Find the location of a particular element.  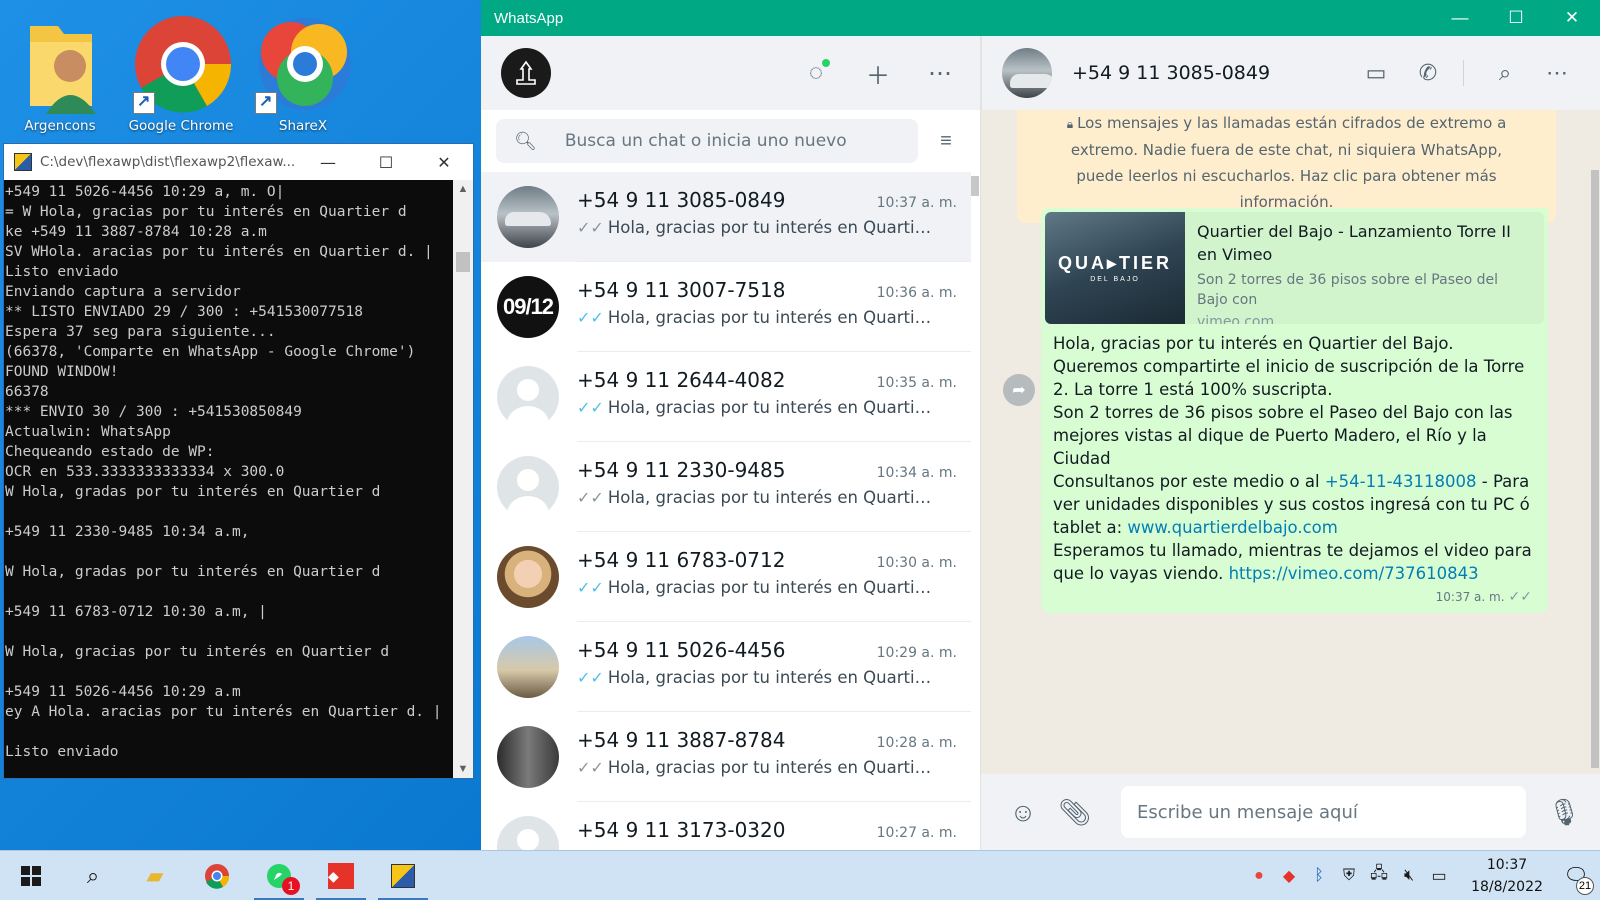

anydesk-tray-icon: ◆ is located at coordinates (1289, 876).